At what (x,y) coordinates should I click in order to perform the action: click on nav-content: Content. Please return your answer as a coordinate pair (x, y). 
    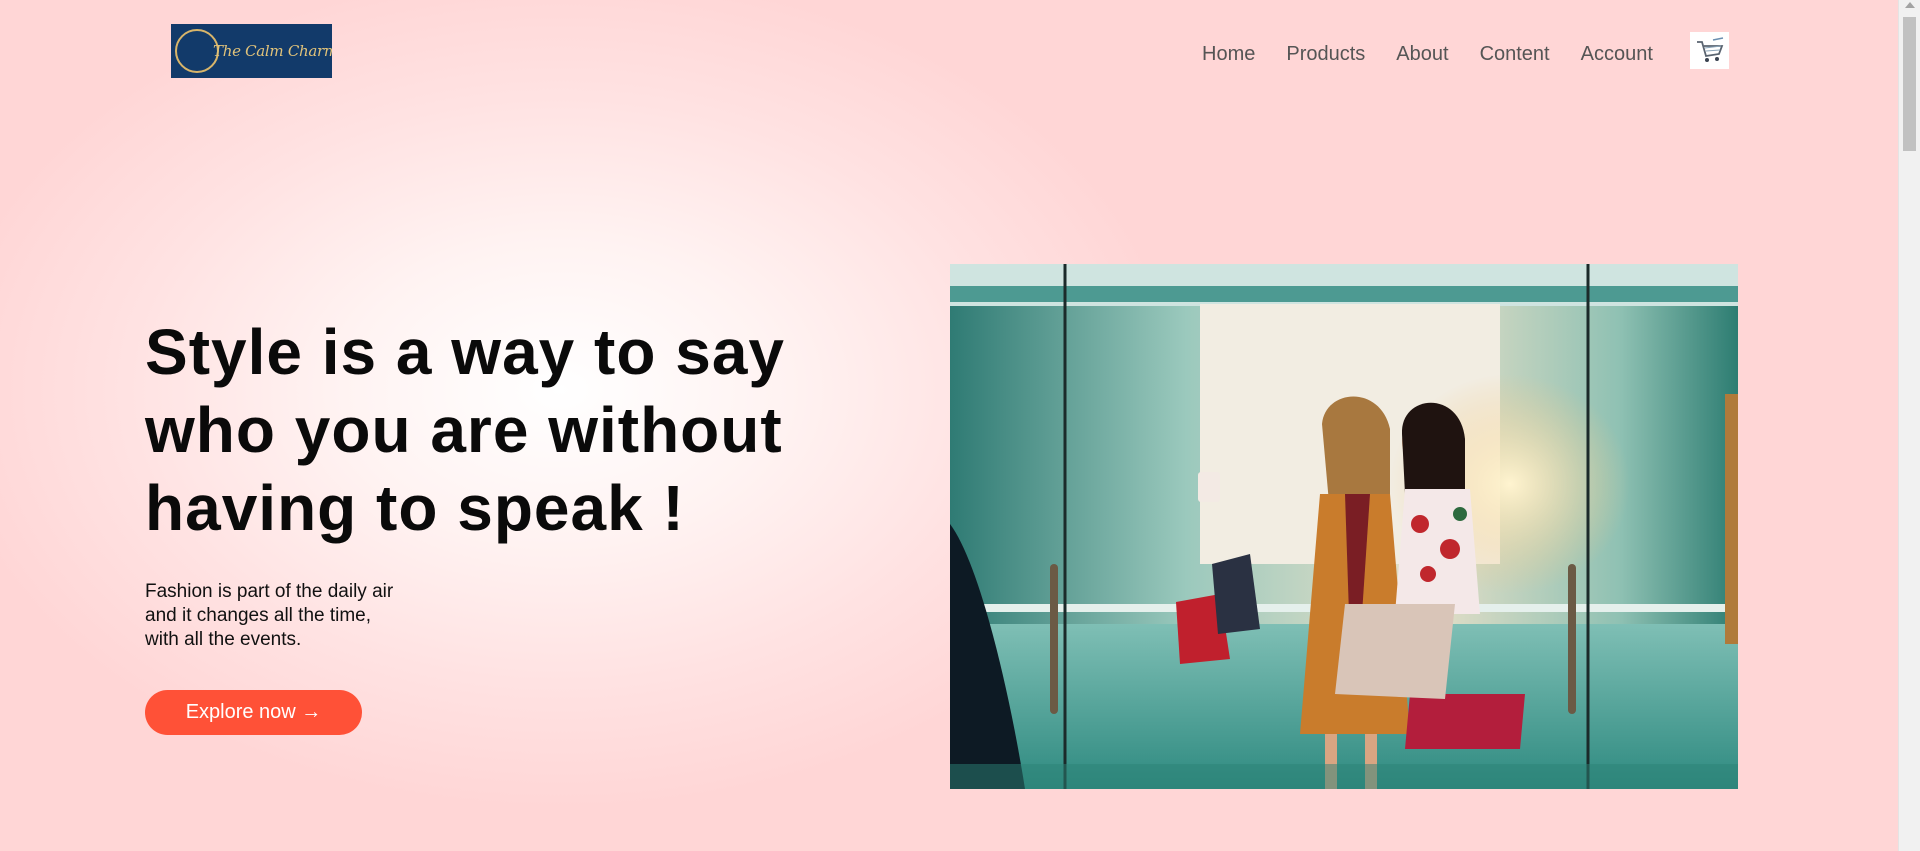
    Looking at the image, I should click on (1515, 54).